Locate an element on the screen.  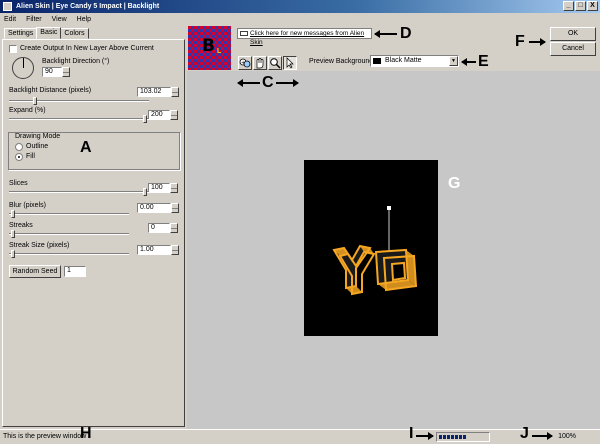
direction-spinner is located at coordinates (66, 72).